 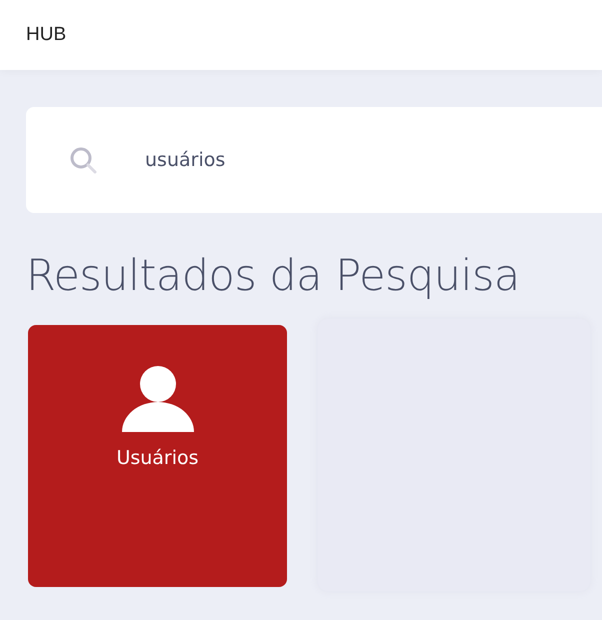 I want to click on search-field: usuários, so click(x=295, y=160).